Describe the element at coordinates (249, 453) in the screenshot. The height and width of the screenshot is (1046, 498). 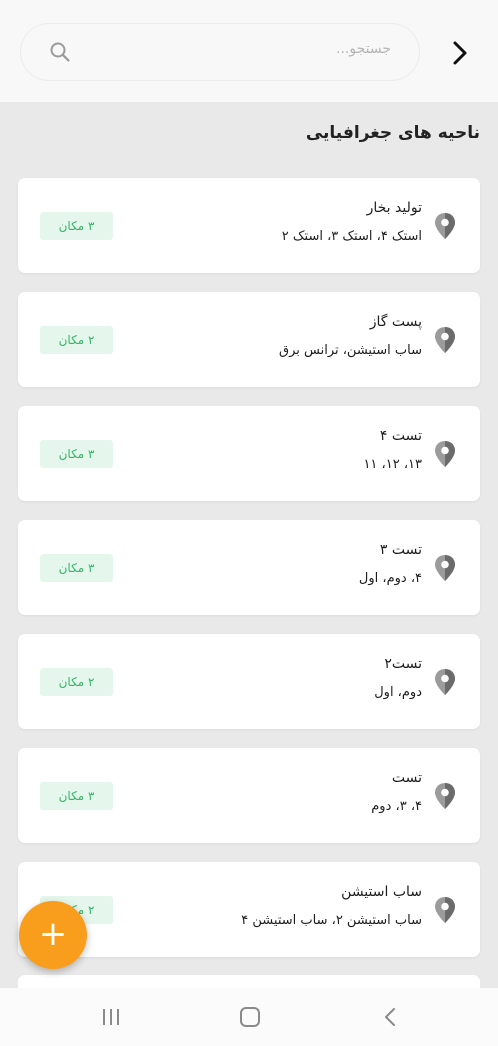
I see `region-card: تست ۴ ۱۳، ۱۲، ۱۱ ۳ مکان` at that location.